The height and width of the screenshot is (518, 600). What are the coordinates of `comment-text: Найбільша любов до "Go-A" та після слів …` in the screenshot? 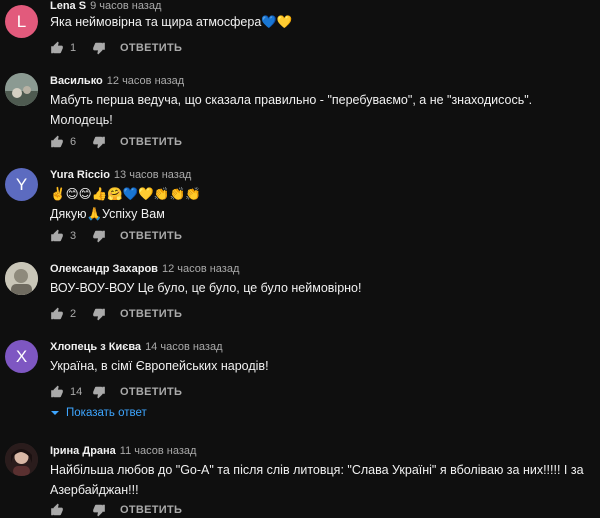 It's located at (320, 480).